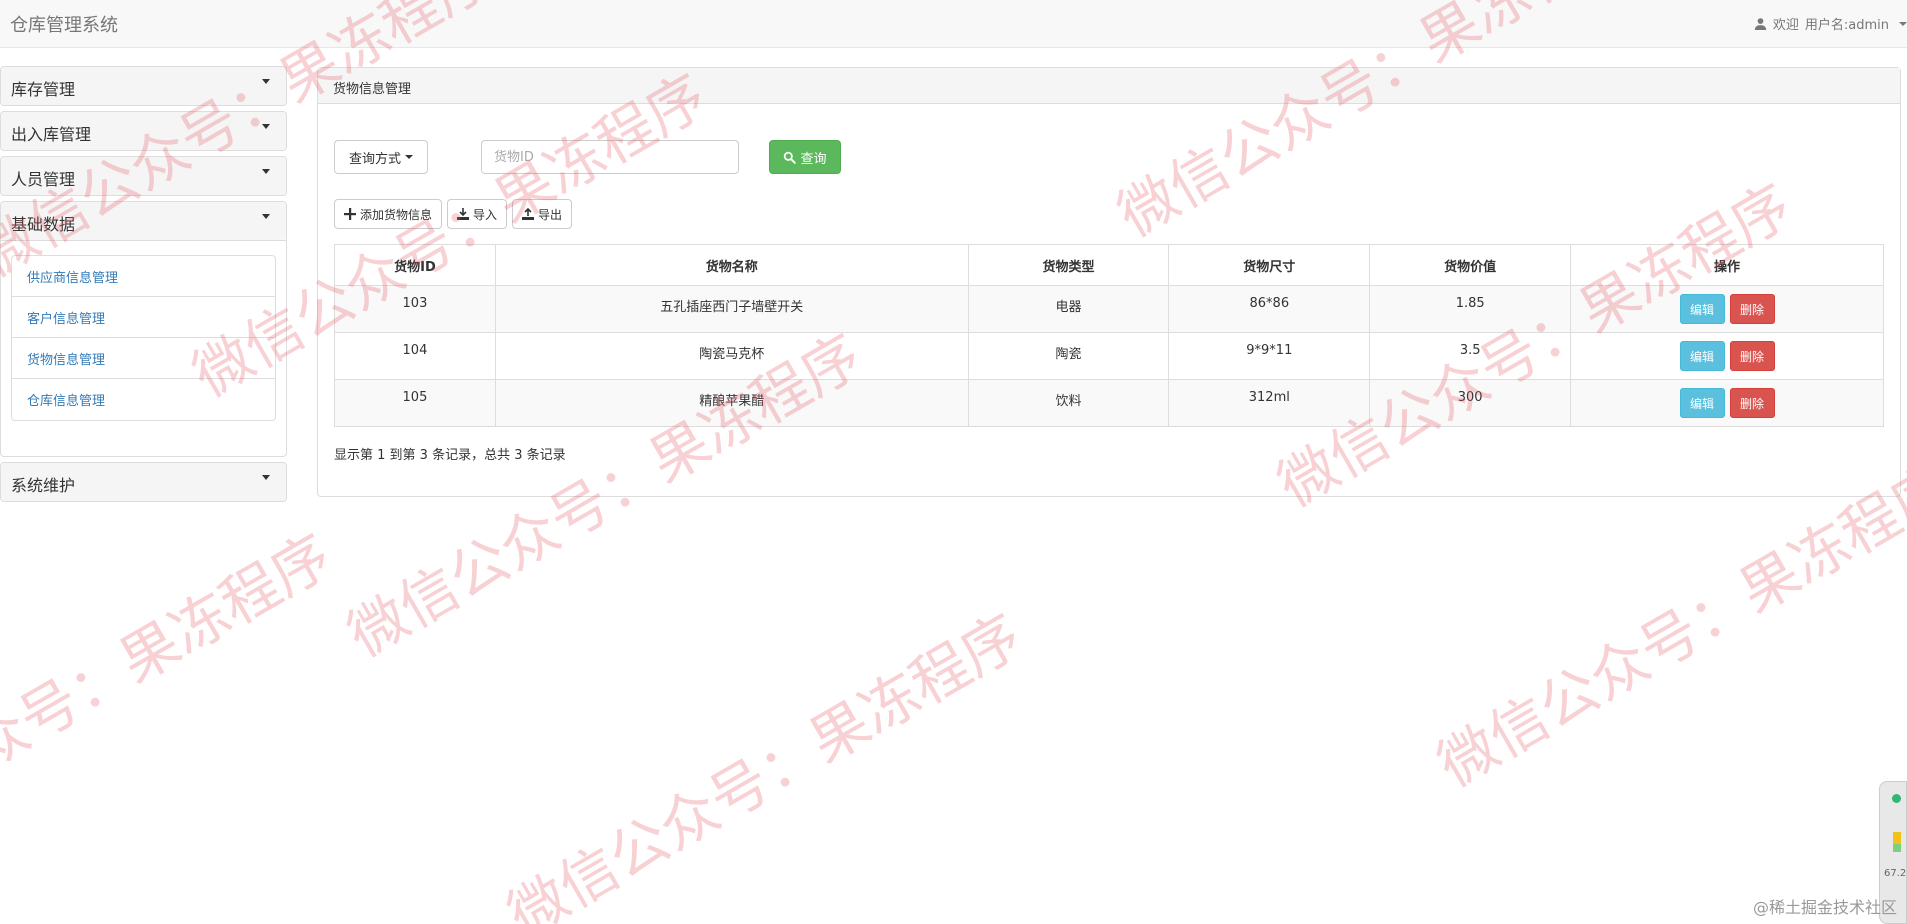 This screenshot has width=1907, height=924. I want to click on column-header: 货物名称, so click(731, 265).